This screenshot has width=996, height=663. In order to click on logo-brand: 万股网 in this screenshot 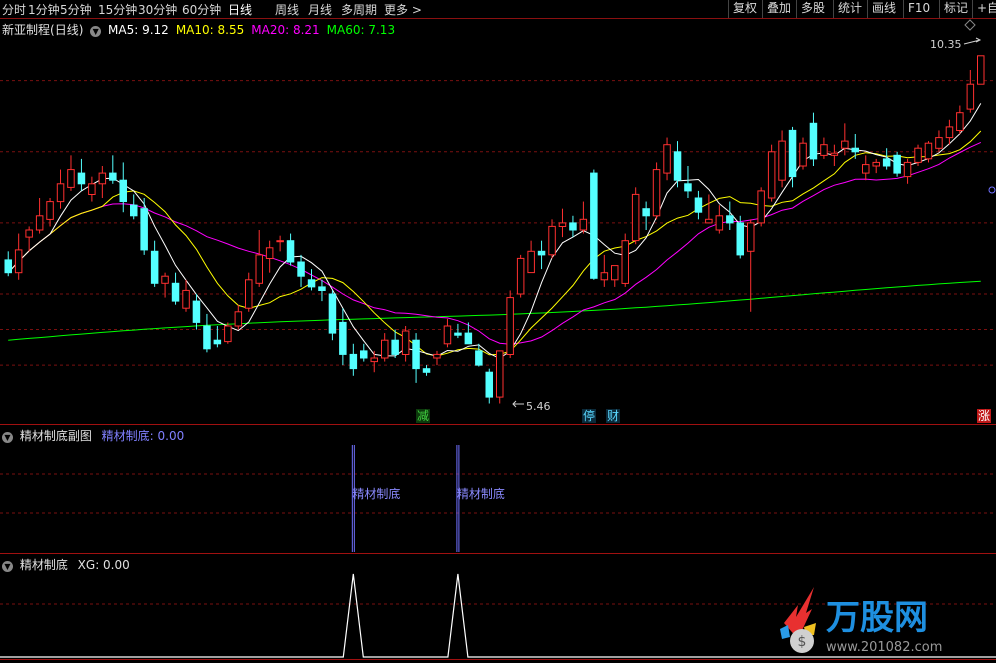, I will do `click(877, 618)`.